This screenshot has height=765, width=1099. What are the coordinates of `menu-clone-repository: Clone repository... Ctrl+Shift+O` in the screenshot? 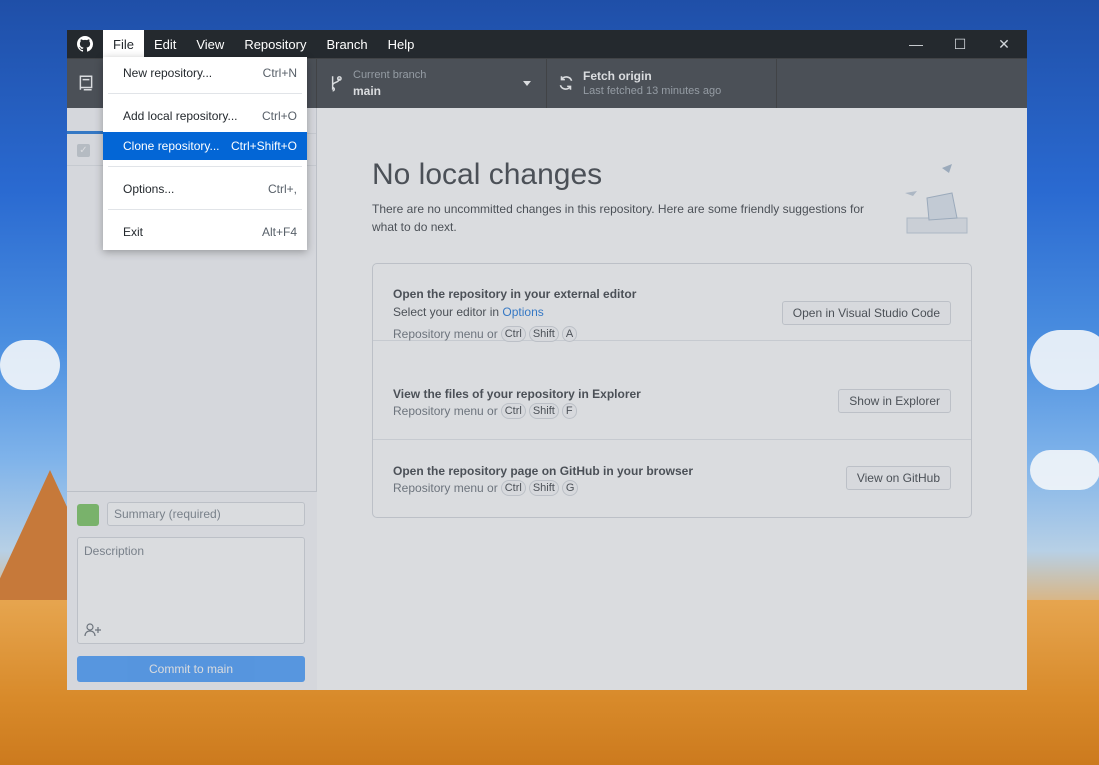 It's located at (205, 146).